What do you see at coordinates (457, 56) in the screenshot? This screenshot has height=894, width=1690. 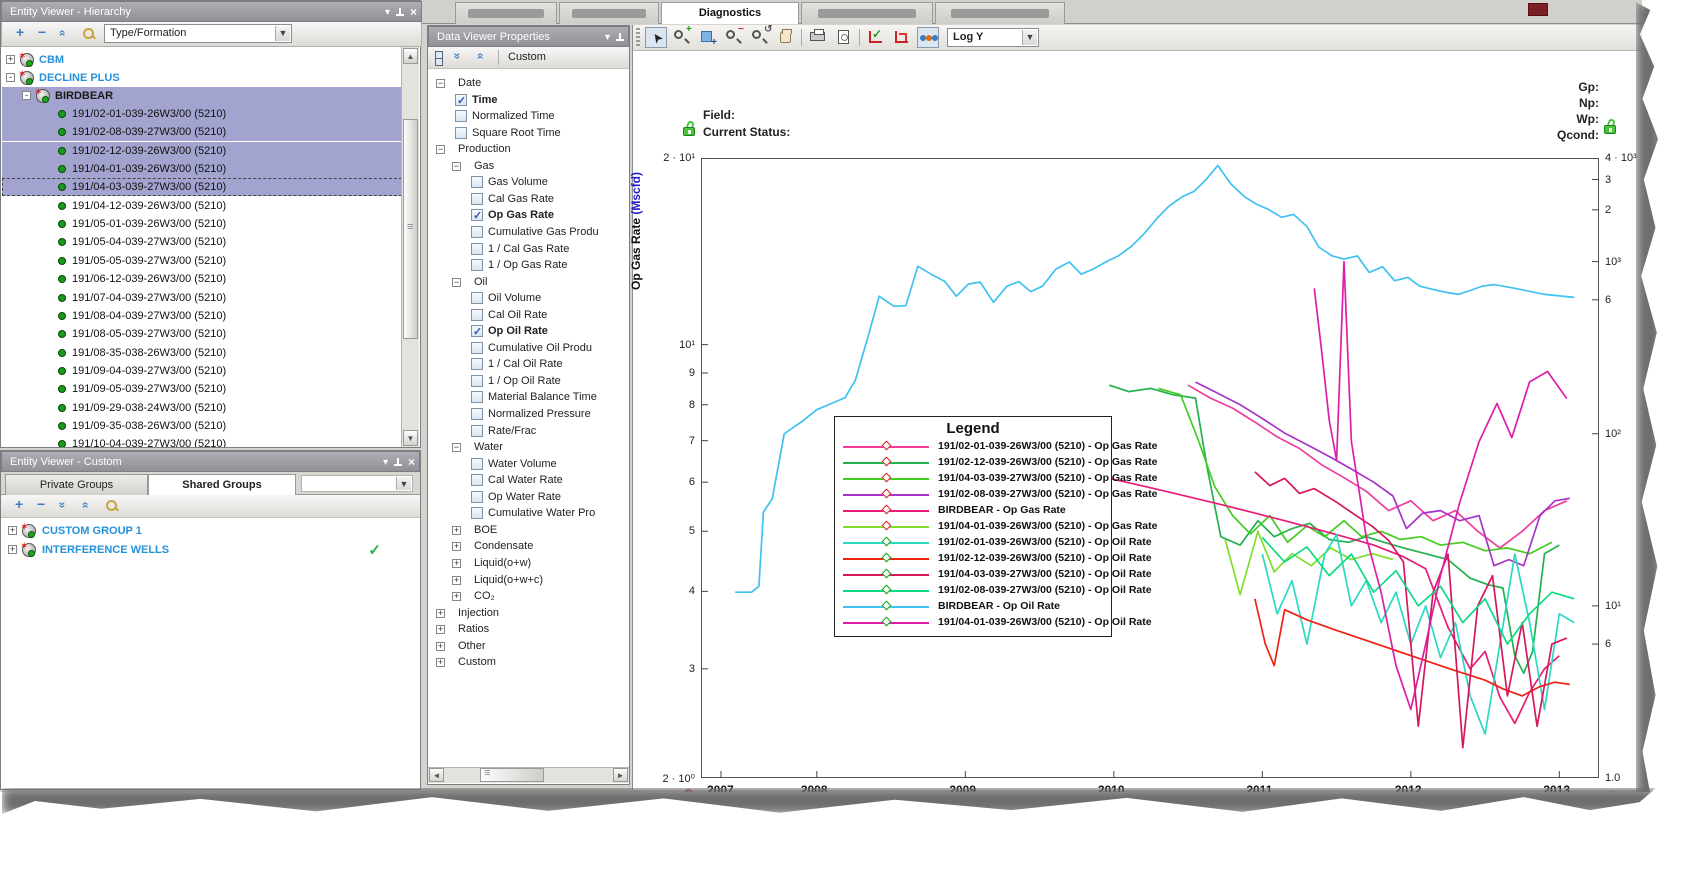 I see `expand-all-icon: »` at bounding box center [457, 56].